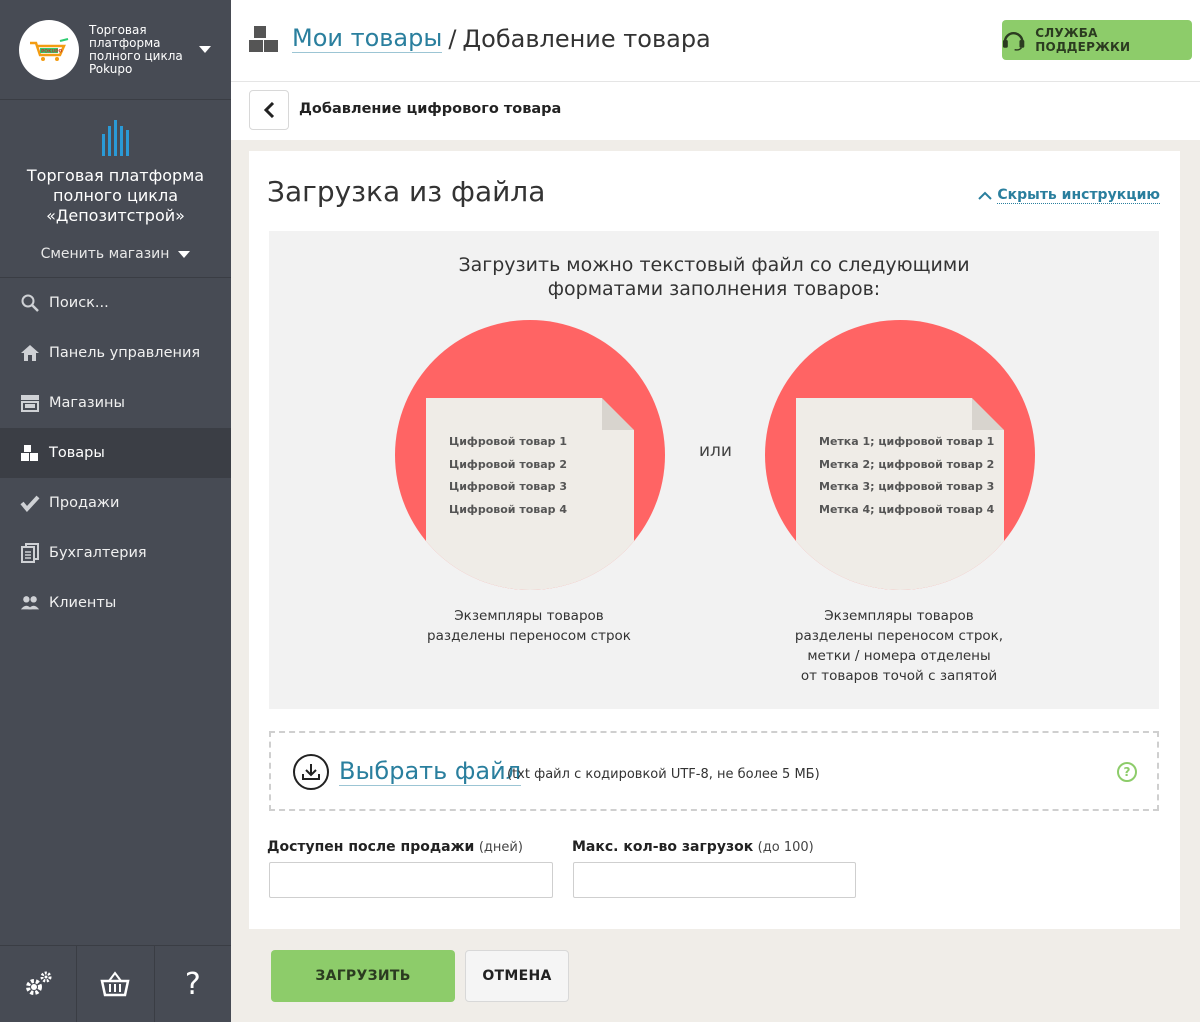 This screenshot has height=1022, width=1200. What do you see at coordinates (586, 38) in the screenshot?
I see `breadcrumb-current: Добавление товара` at bounding box center [586, 38].